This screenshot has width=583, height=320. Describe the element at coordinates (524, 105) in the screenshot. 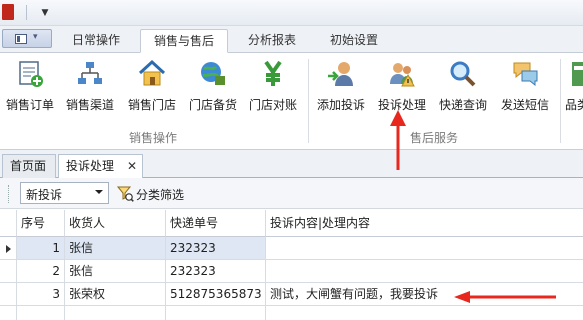

I see `send-sms-label: 发送短信` at that location.